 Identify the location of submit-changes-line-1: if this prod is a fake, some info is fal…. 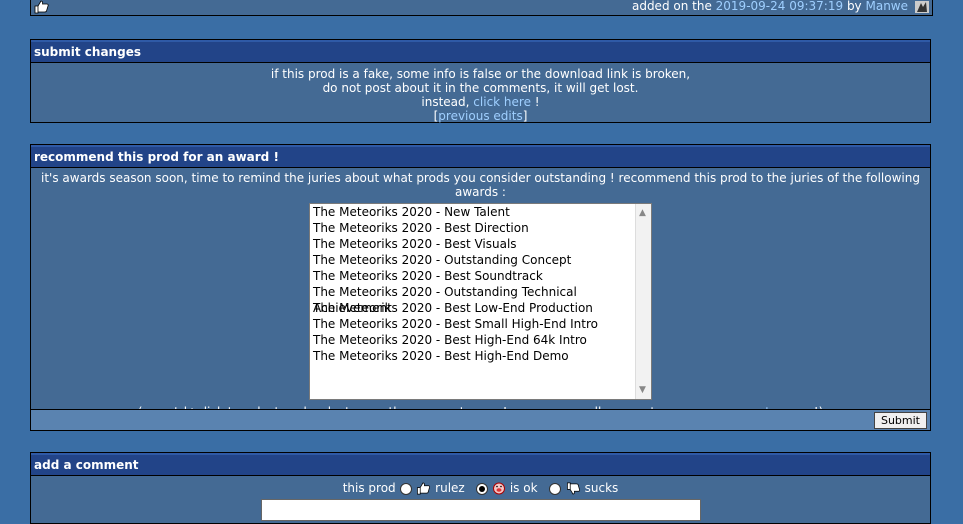
(480, 74).